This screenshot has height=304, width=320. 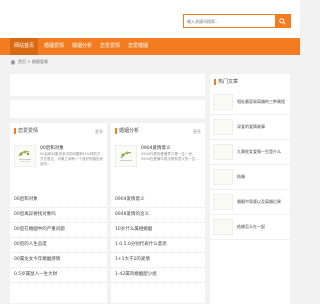 I want to click on search-input, so click(x=229, y=21).